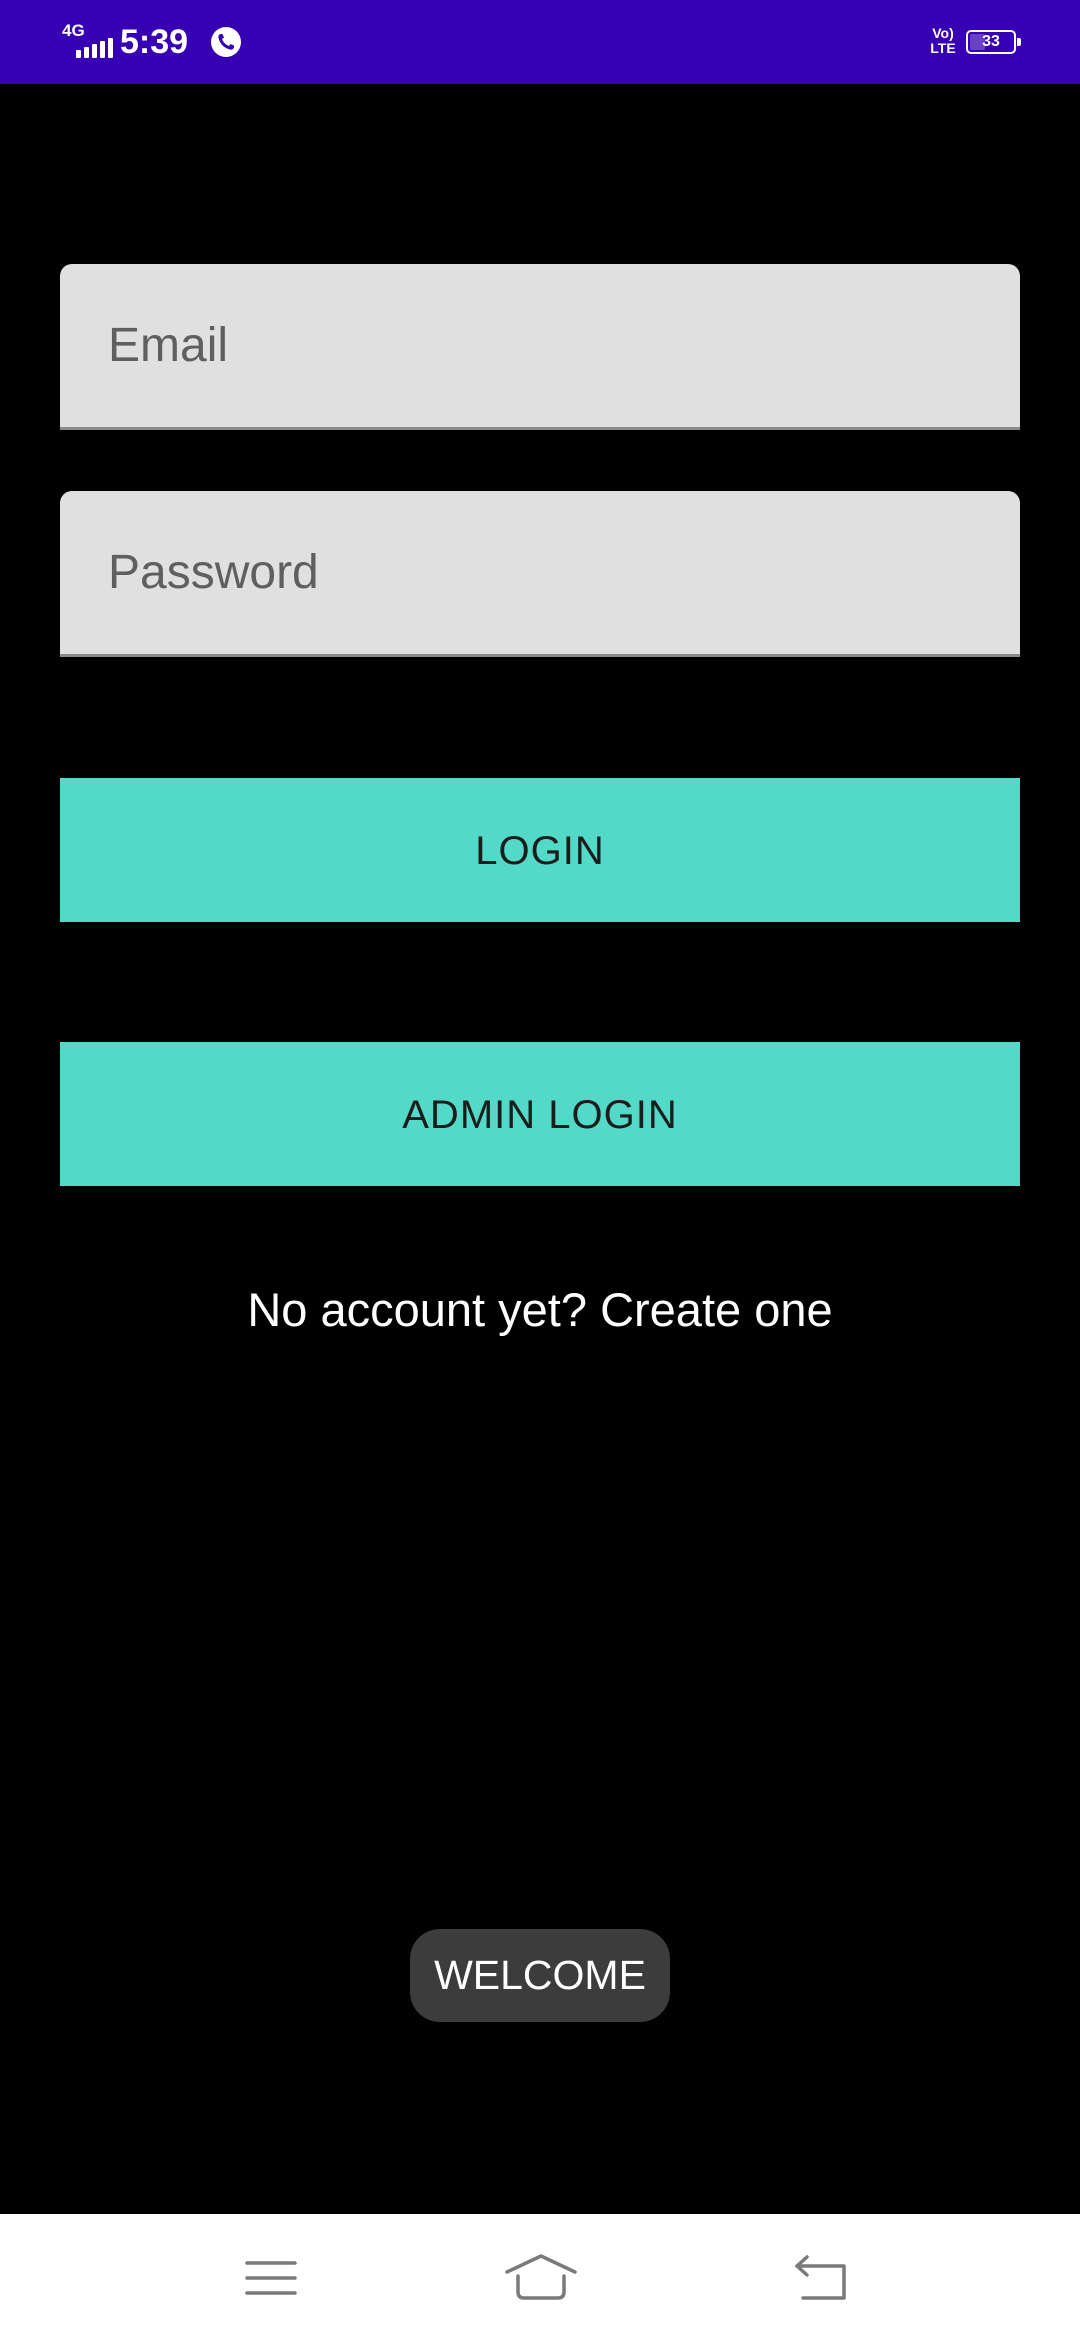 This screenshot has height=2340, width=1080. What do you see at coordinates (991, 41) in the screenshot?
I see `battery-percent: 33` at bounding box center [991, 41].